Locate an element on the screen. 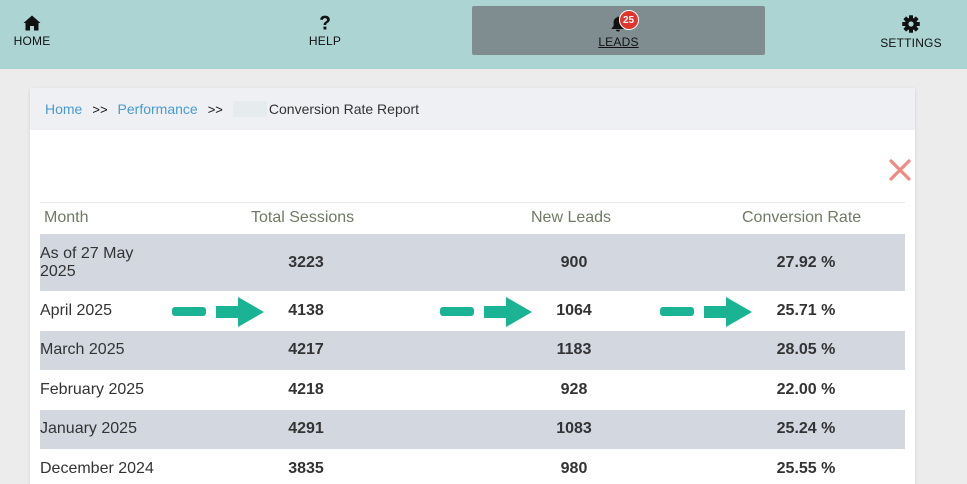 The height and width of the screenshot is (484, 967). breadcrumb-placeholder is located at coordinates (249, 109).